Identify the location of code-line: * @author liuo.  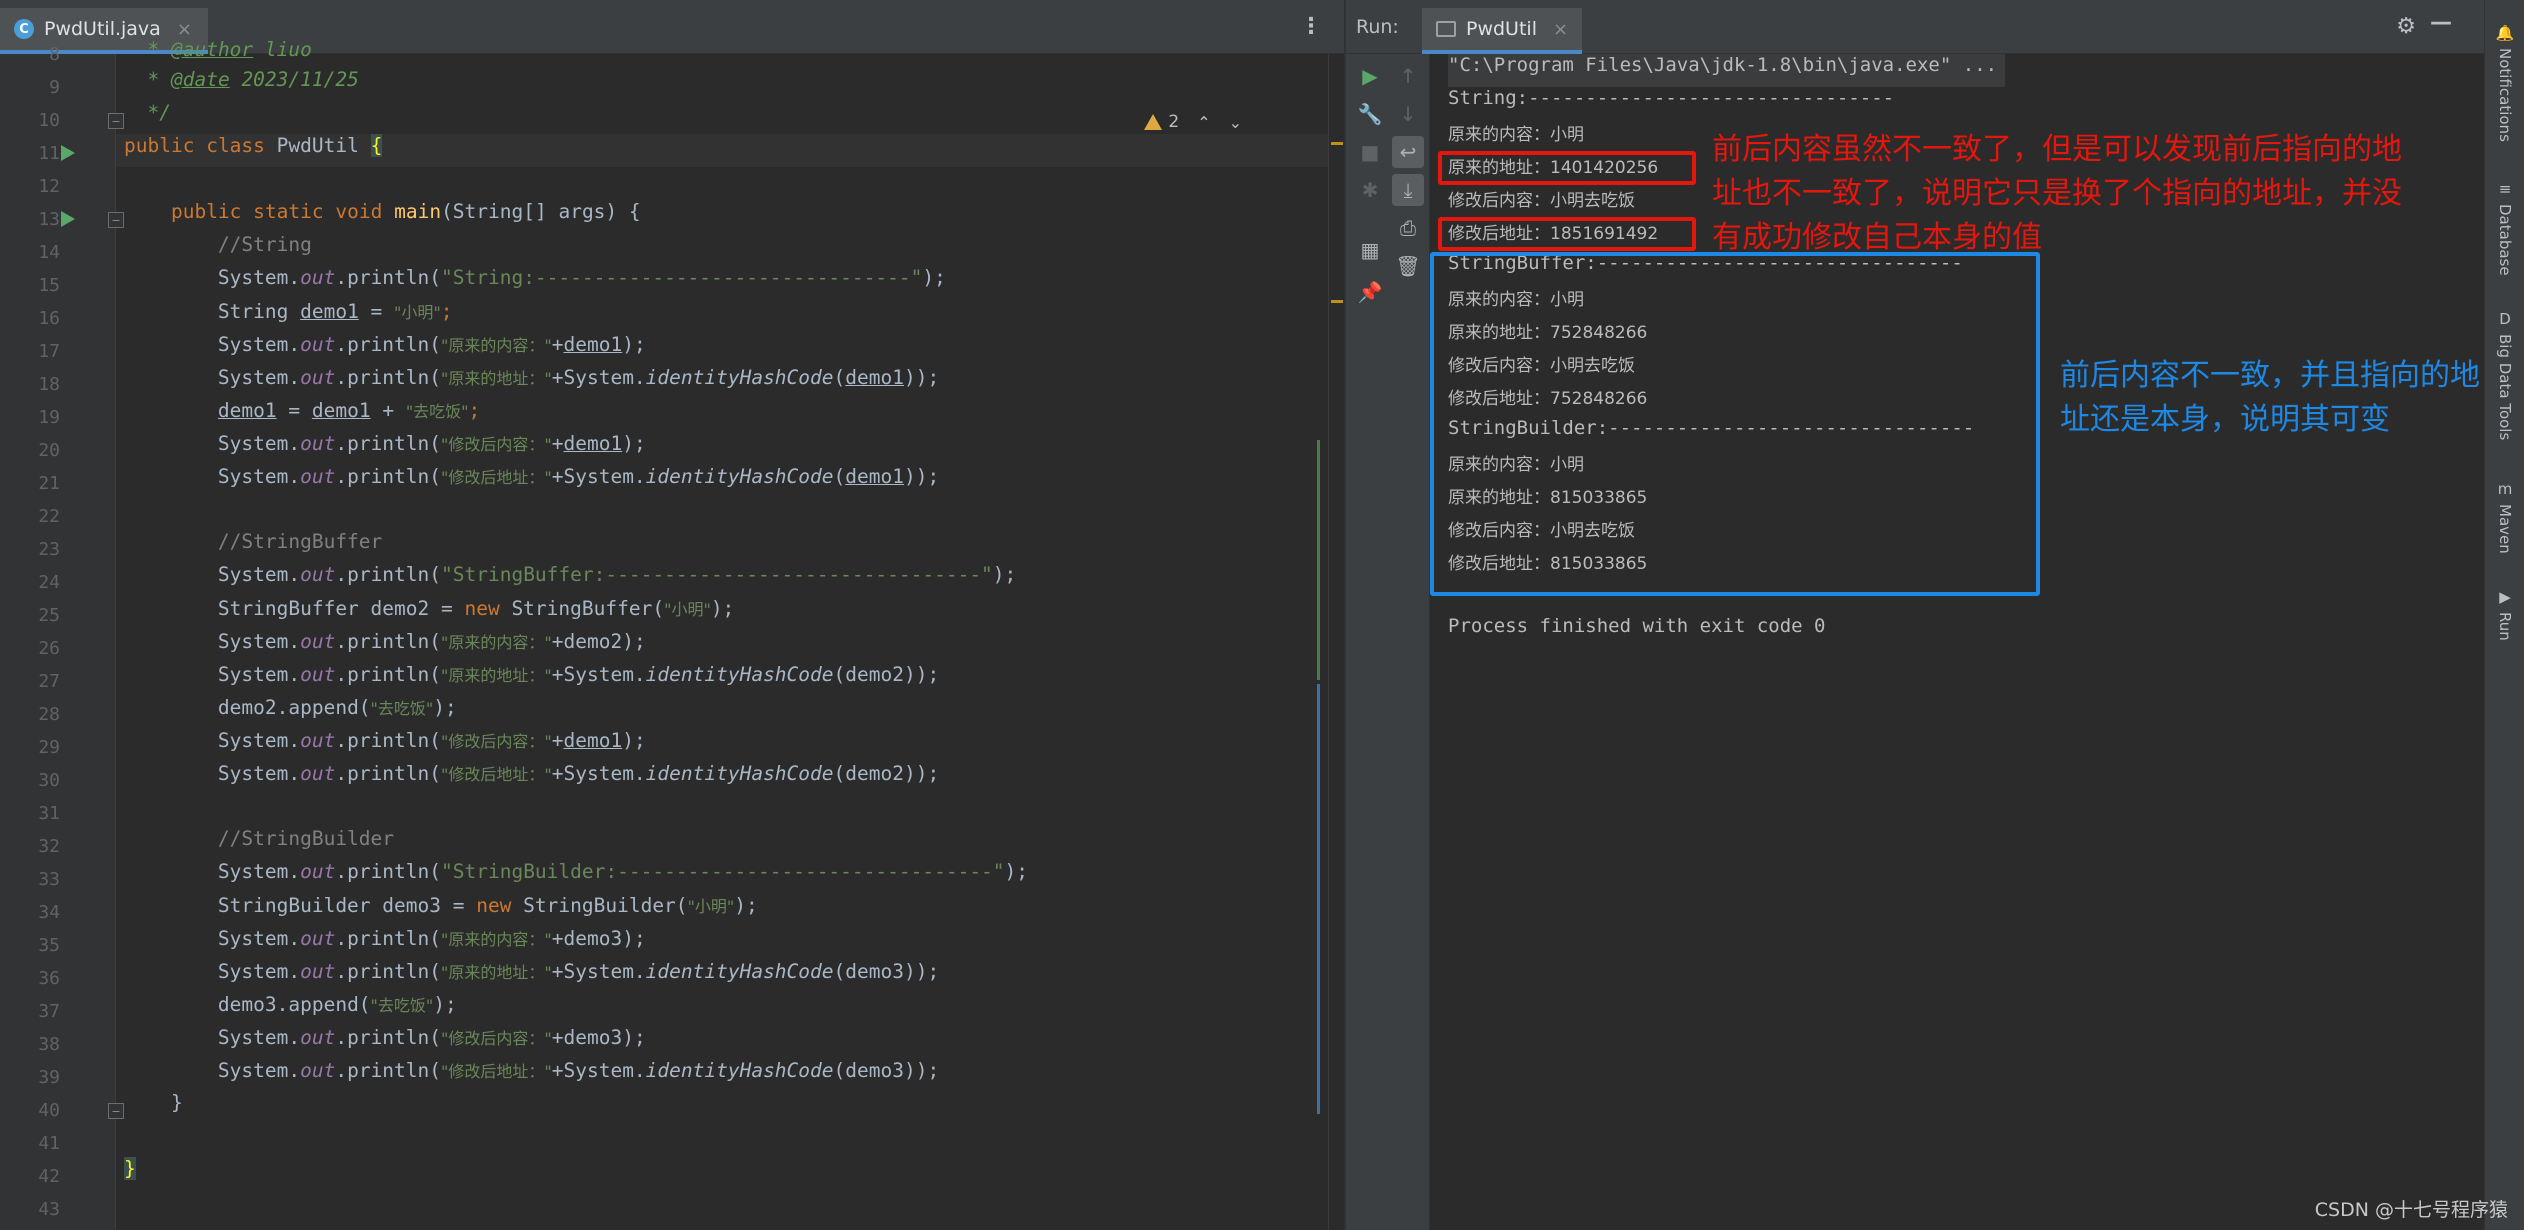
(229, 49).